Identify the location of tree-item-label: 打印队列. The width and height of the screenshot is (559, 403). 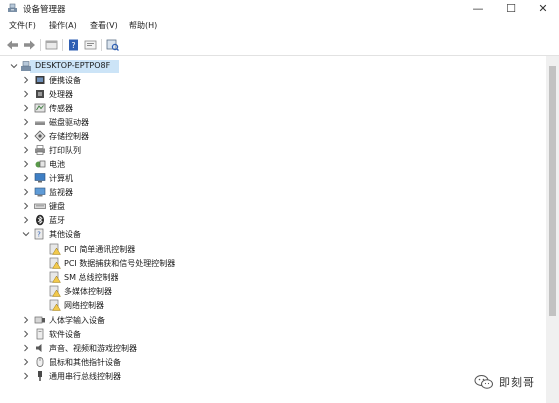
(65, 150).